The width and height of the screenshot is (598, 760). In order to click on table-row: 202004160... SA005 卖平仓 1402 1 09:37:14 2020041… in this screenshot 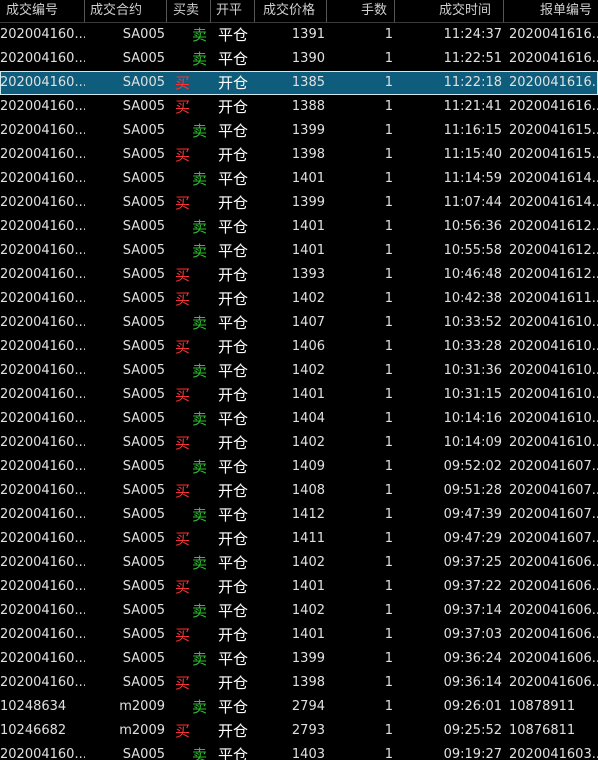, I will do `click(299, 611)`.